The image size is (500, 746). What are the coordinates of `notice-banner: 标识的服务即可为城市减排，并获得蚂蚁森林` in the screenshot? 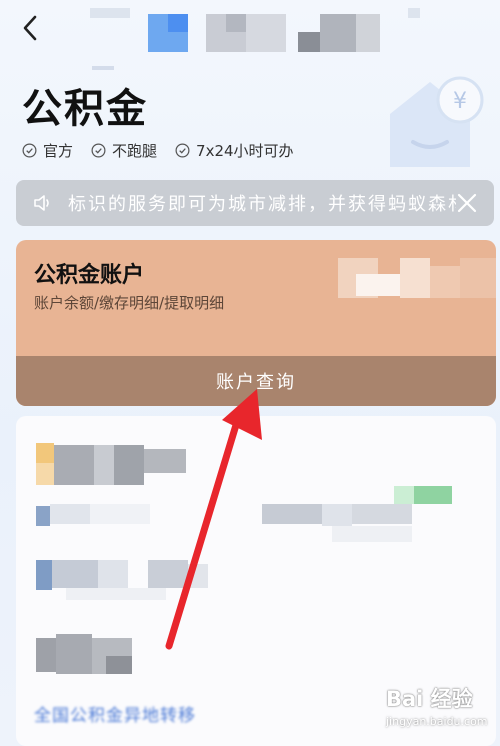 It's located at (255, 203).